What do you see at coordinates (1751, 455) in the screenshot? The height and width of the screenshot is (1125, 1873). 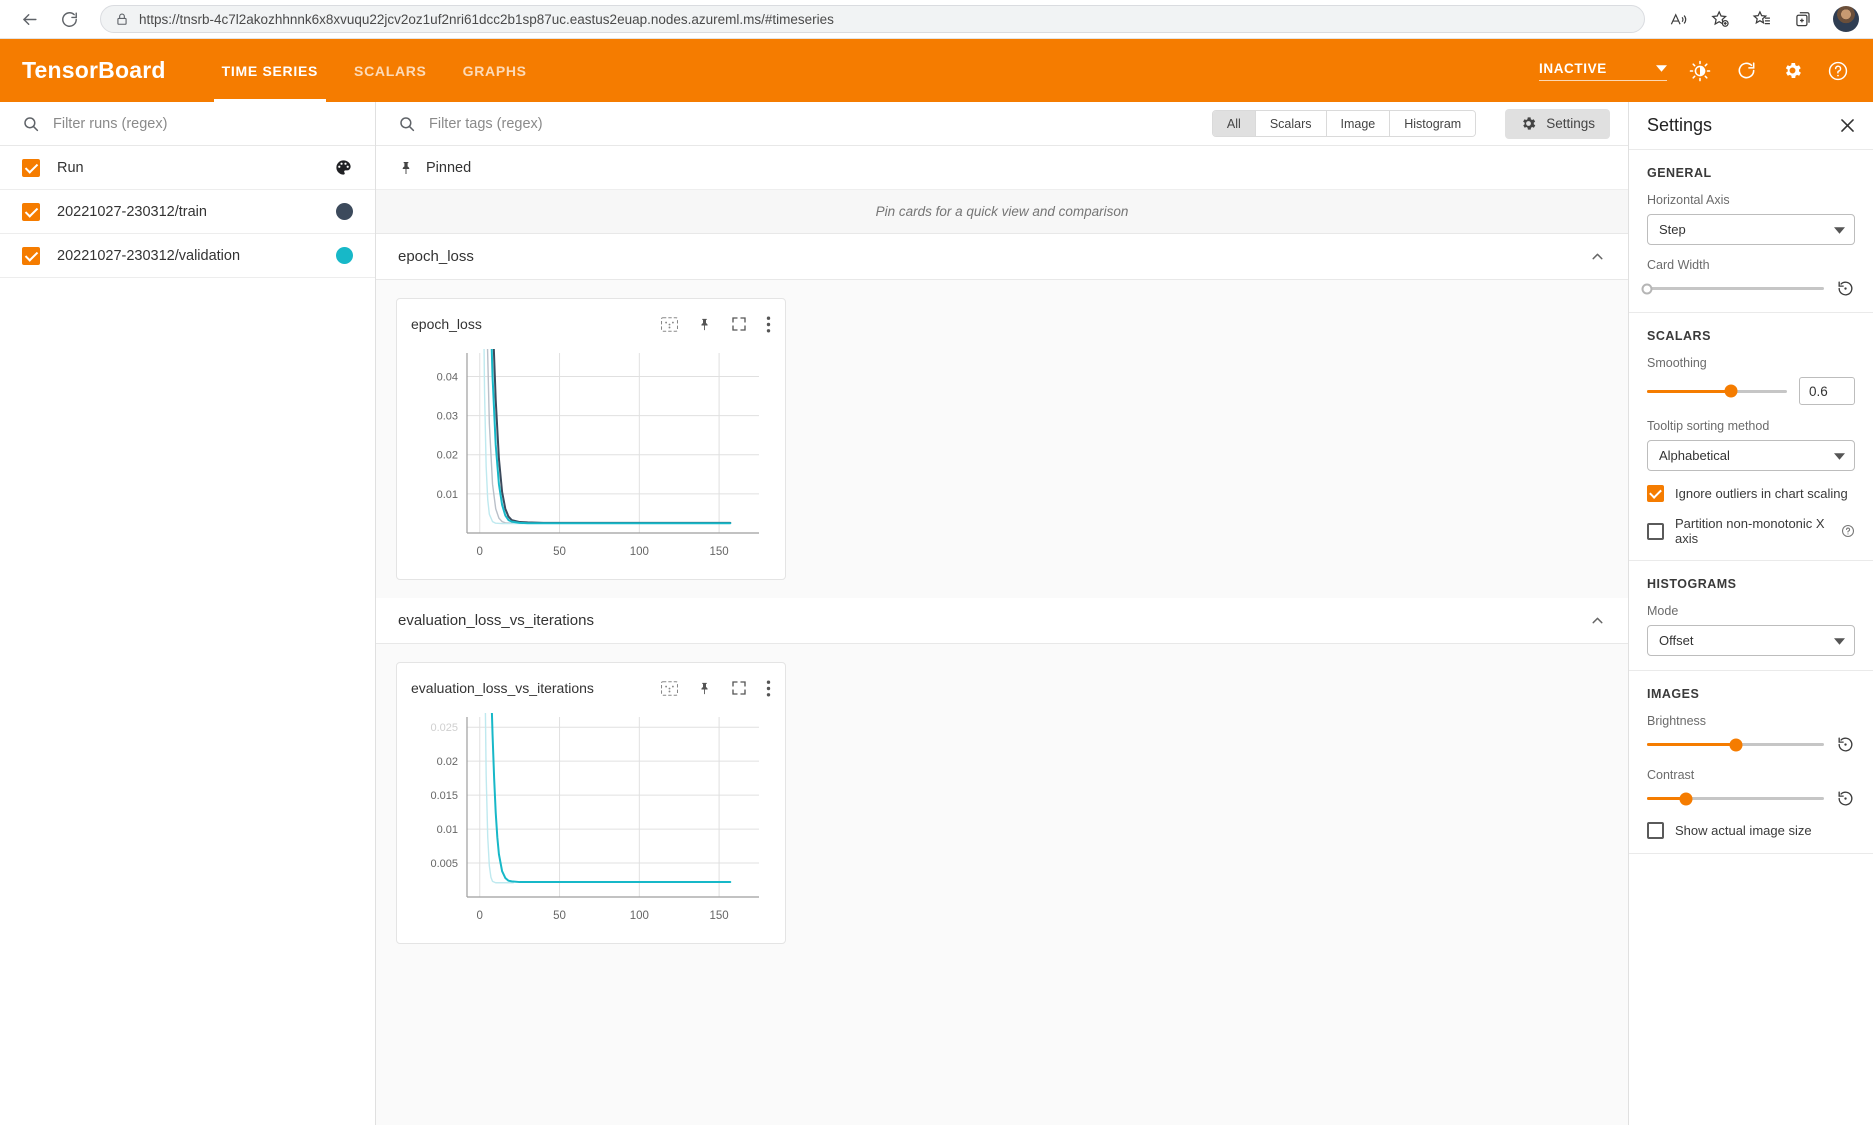 I see `tooltip-sort-select: Alphabetical` at bounding box center [1751, 455].